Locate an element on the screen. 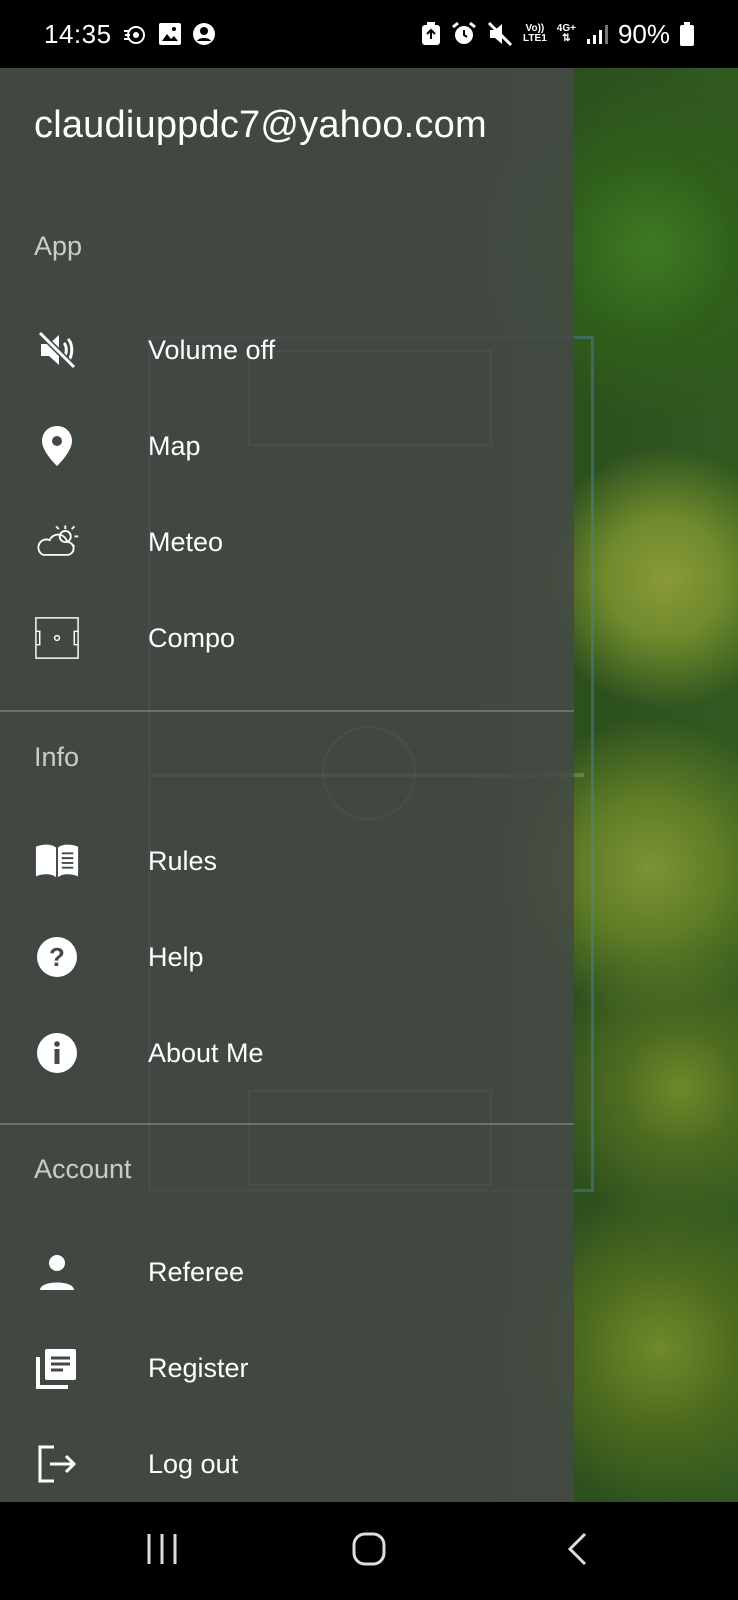  status-right: Vo)) LTE1 4G+ ⇅ 90% is located at coordinates (557, 34).